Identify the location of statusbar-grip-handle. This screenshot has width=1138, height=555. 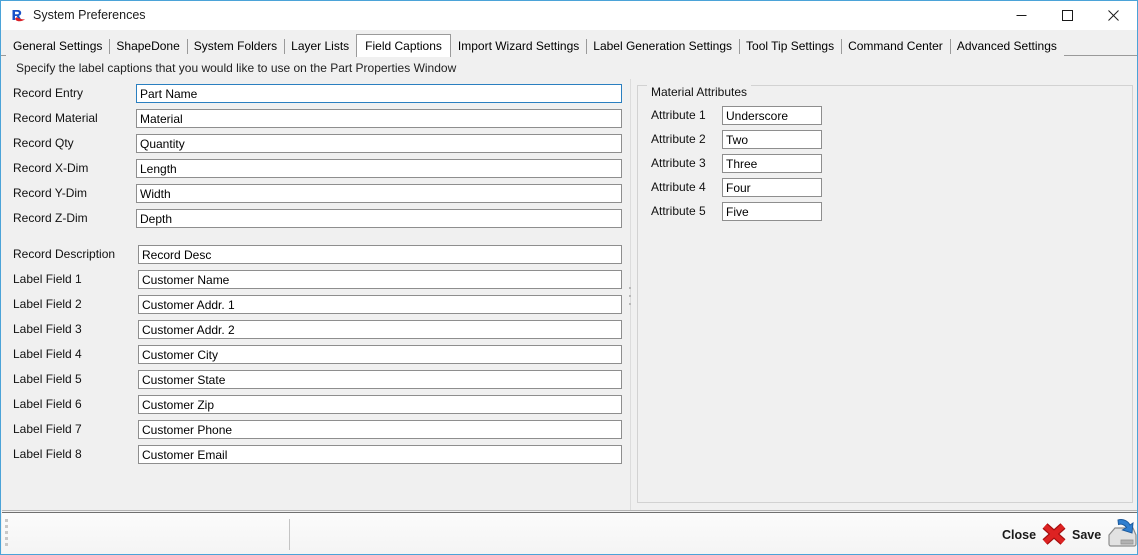
(6, 534).